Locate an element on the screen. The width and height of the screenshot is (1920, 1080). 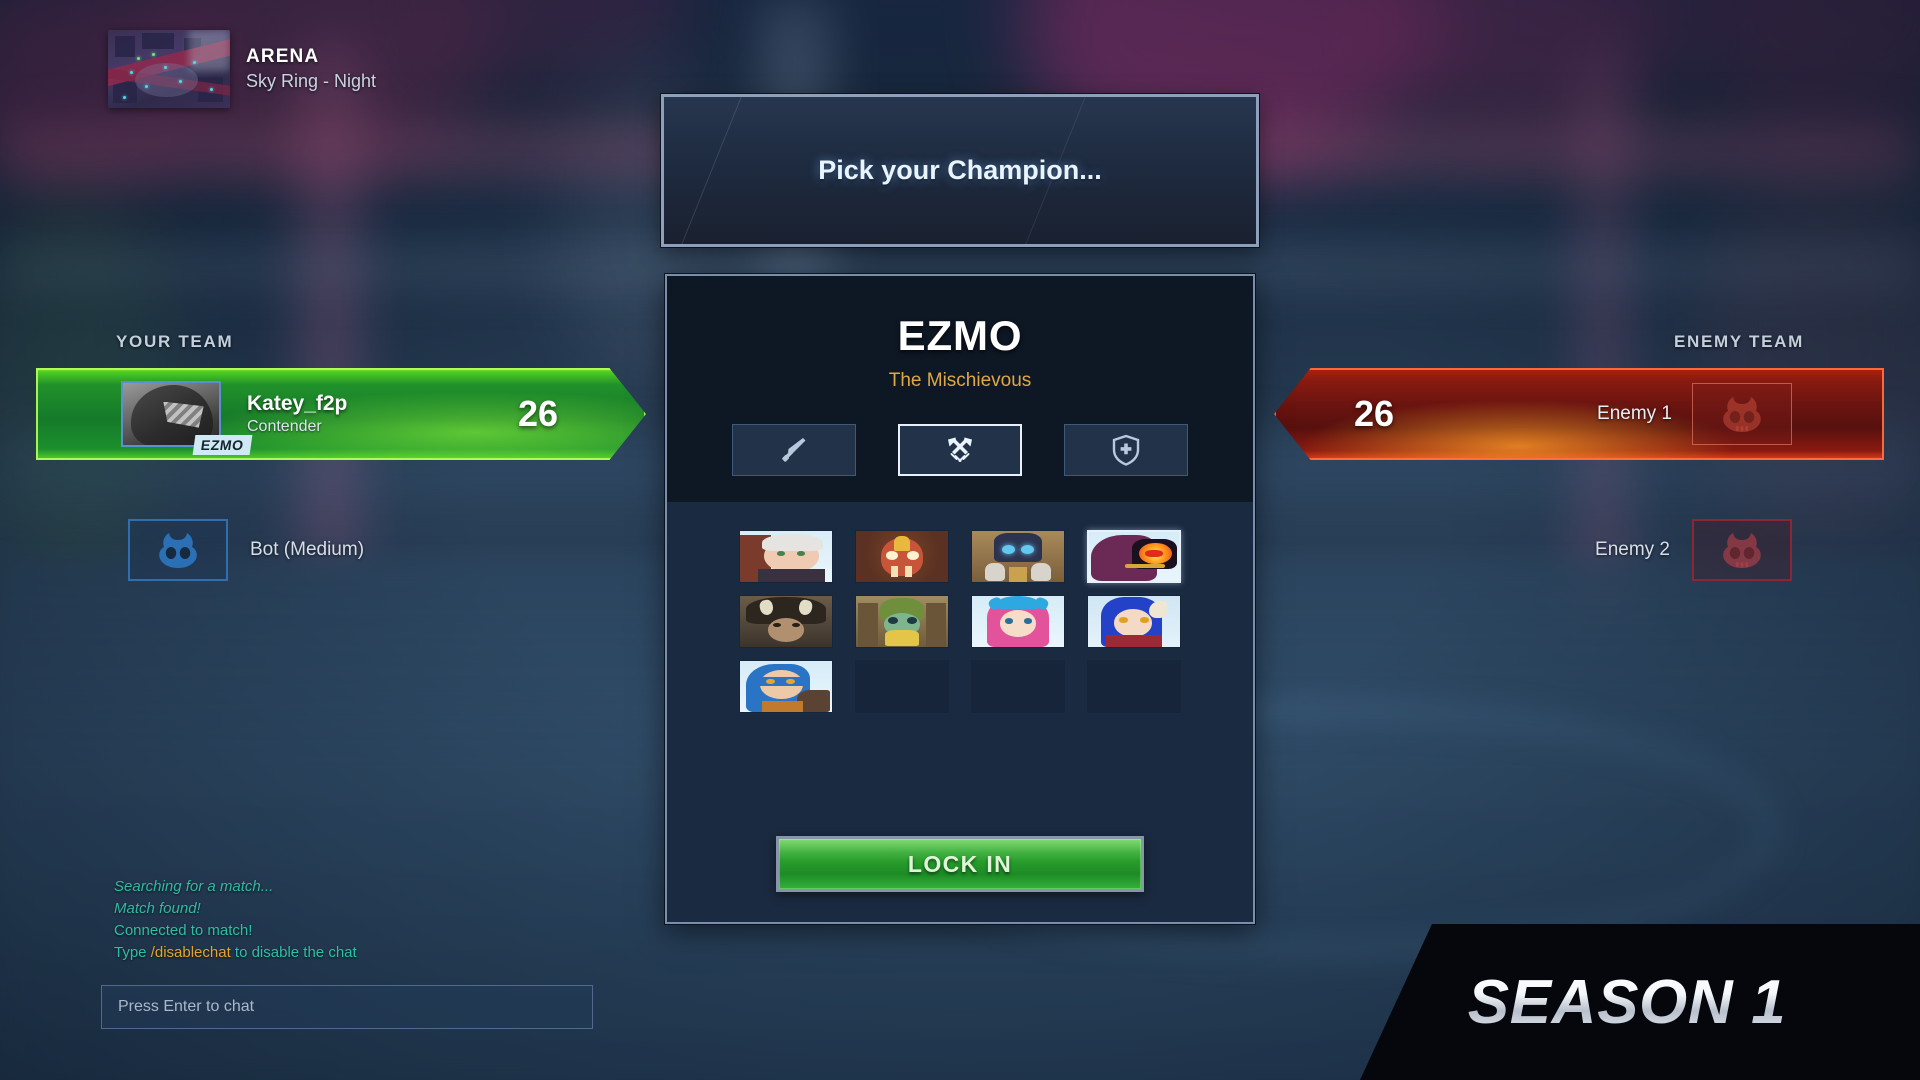
dagger-icon is located at coordinates (794, 450).